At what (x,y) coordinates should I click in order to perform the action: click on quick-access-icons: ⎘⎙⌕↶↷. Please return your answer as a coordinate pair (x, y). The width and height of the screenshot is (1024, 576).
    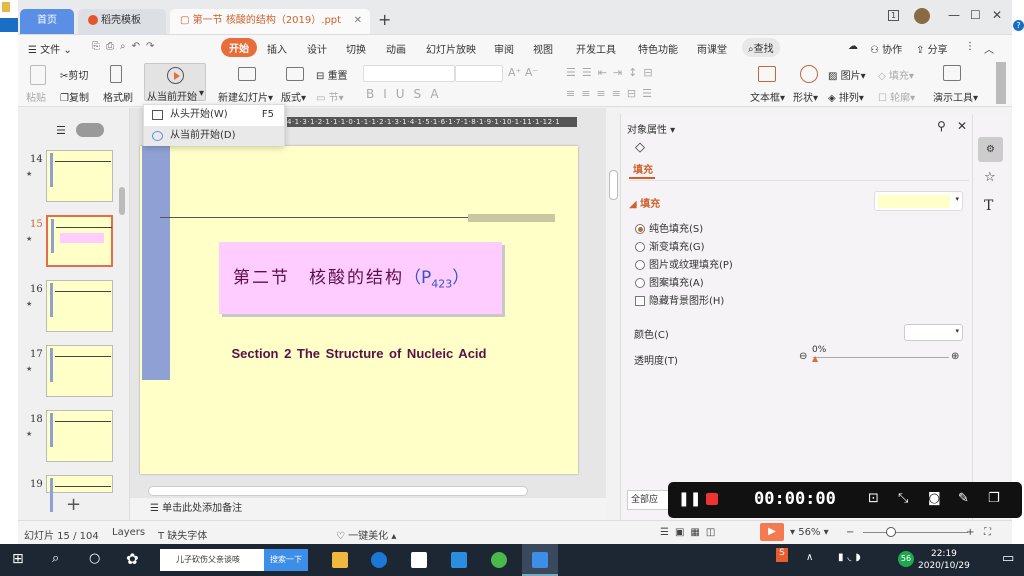
    Looking at the image, I should click on (126, 46).